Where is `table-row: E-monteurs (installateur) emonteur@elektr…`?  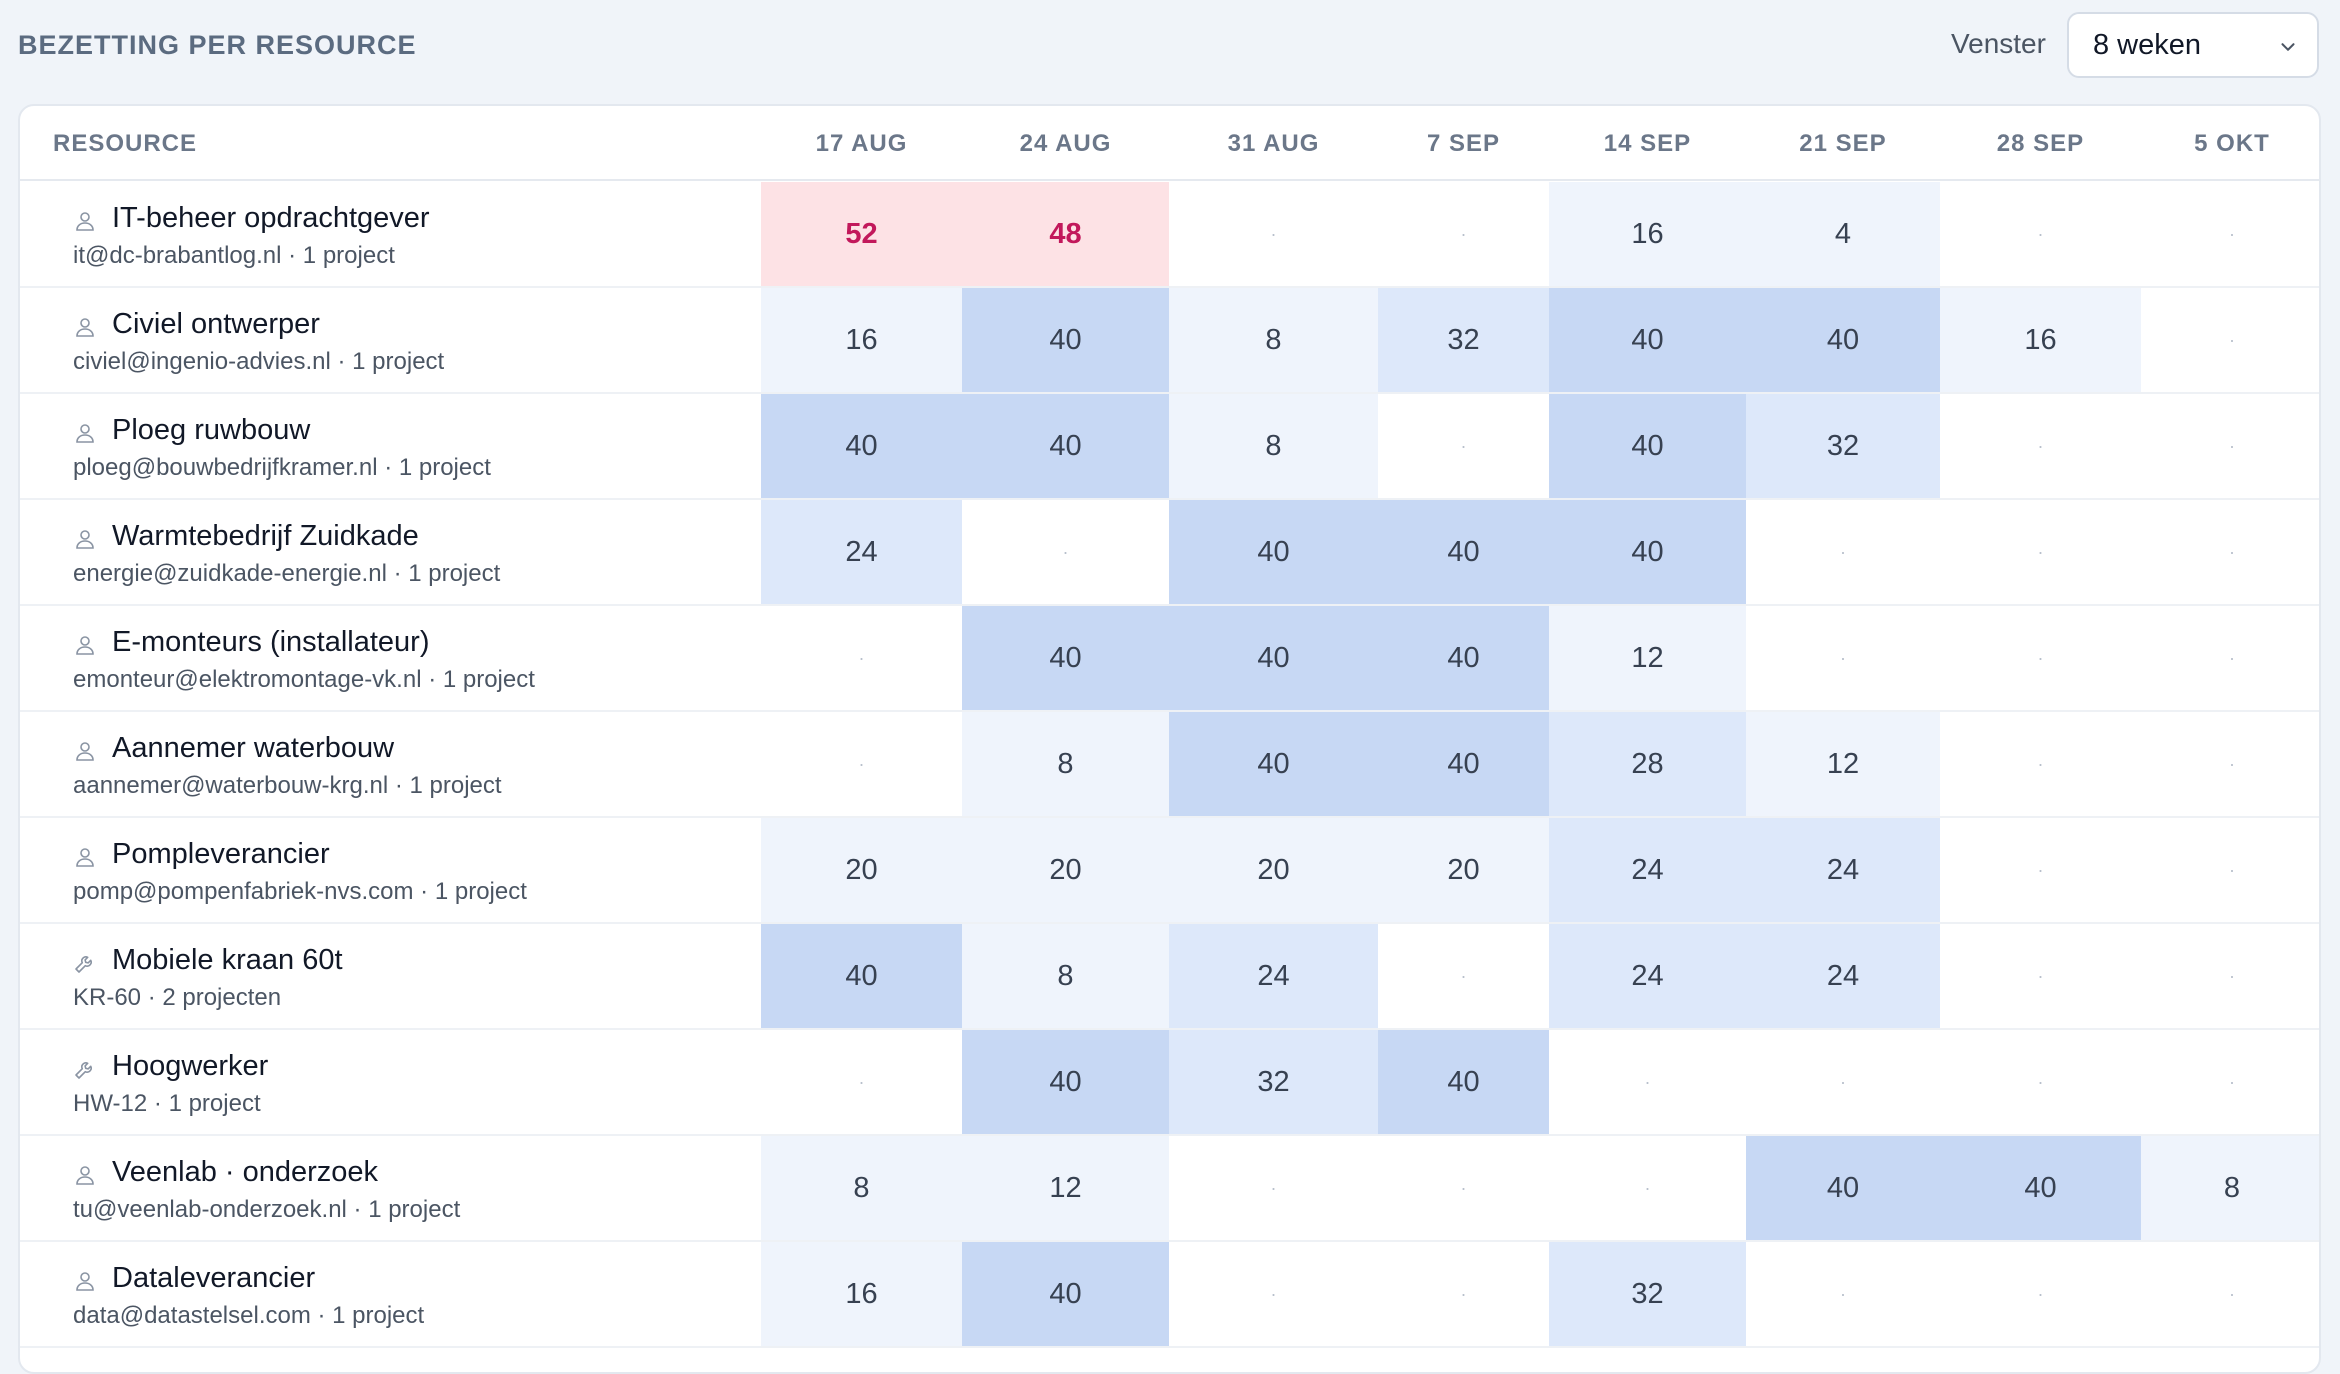
table-row: E-monteurs (installateur) emonteur@elektr… is located at coordinates (1169, 659).